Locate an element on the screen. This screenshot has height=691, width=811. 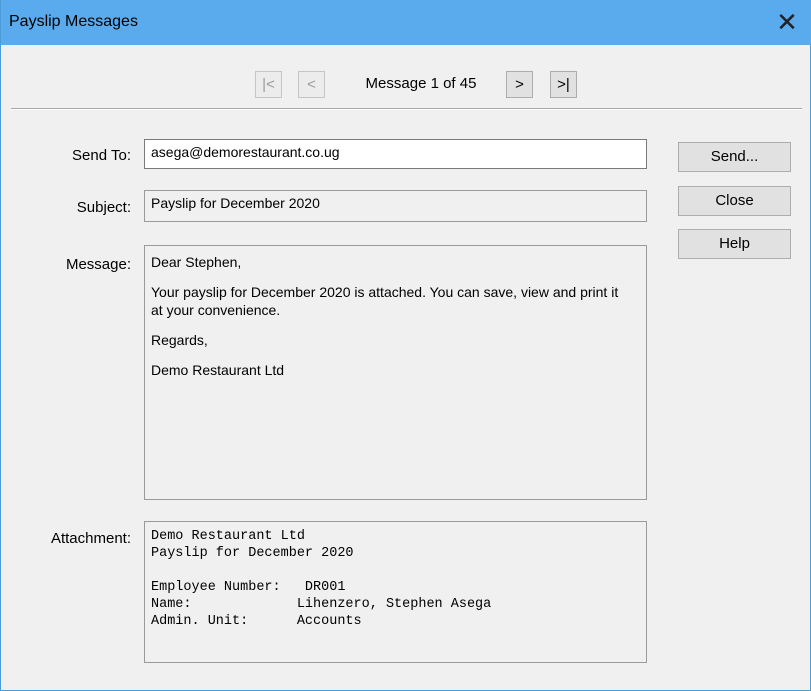
message-paragraph: Demo Restaurant Ltd is located at coordinates (218, 370).